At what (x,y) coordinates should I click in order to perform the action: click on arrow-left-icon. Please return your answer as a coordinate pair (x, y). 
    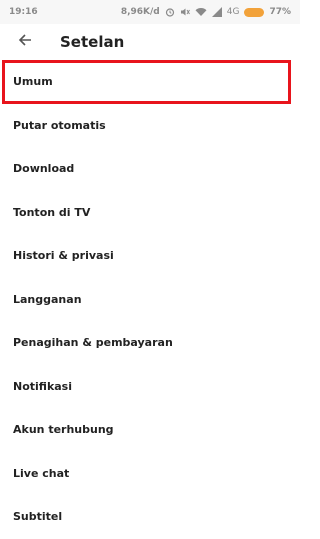
    Looking at the image, I should click on (25, 42).